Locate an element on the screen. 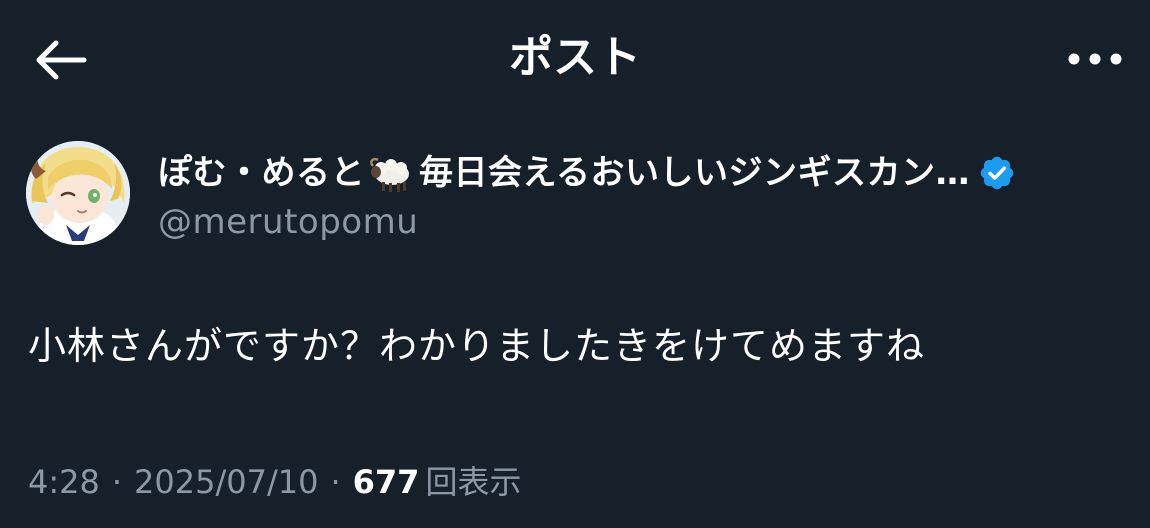 The width and height of the screenshot is (1150, 528). user-handle: @merutopomu is located at coordinates (288, 222).